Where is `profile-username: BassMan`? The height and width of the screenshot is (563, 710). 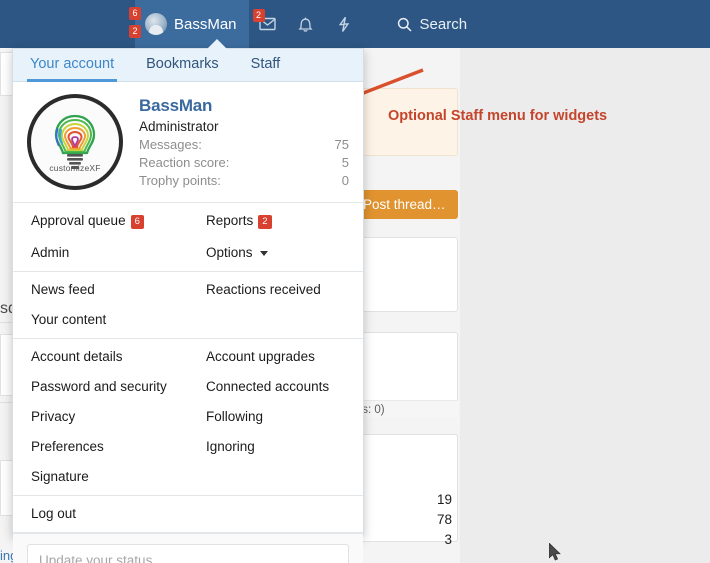 profile-username: BassMan is located at coordinates (244, 106).